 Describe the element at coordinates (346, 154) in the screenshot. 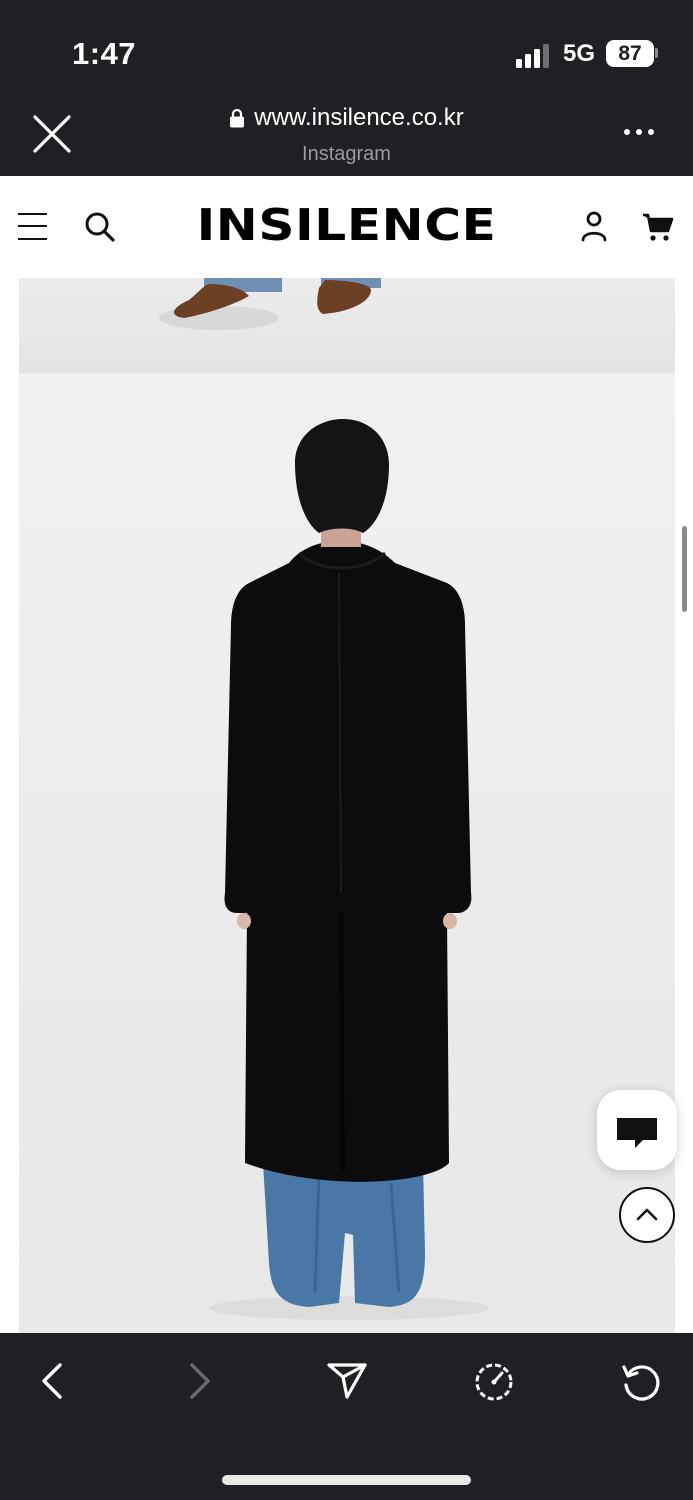

I see `browser-source-label: Instagram` at that location.